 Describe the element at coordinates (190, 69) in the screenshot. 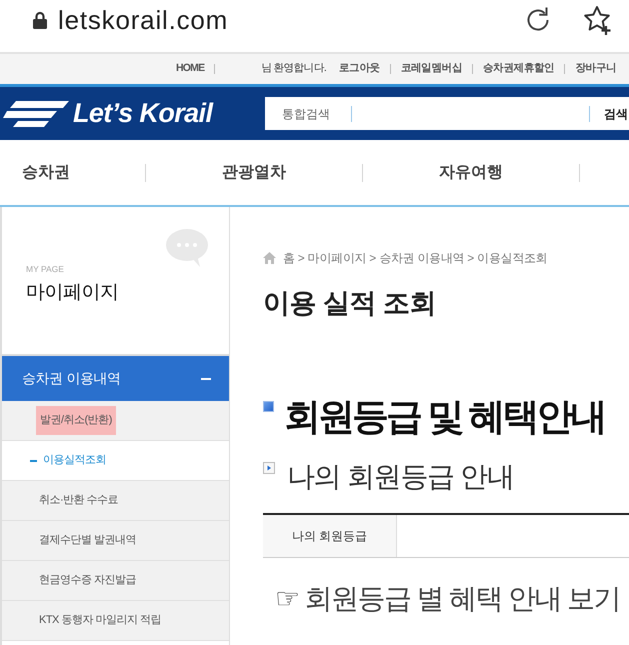

I see `util-link: HOME` at that location.